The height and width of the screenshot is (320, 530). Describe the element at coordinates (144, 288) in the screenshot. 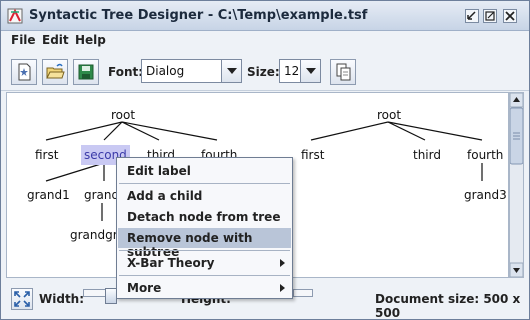

I see `menu-item-label: More` at that location.